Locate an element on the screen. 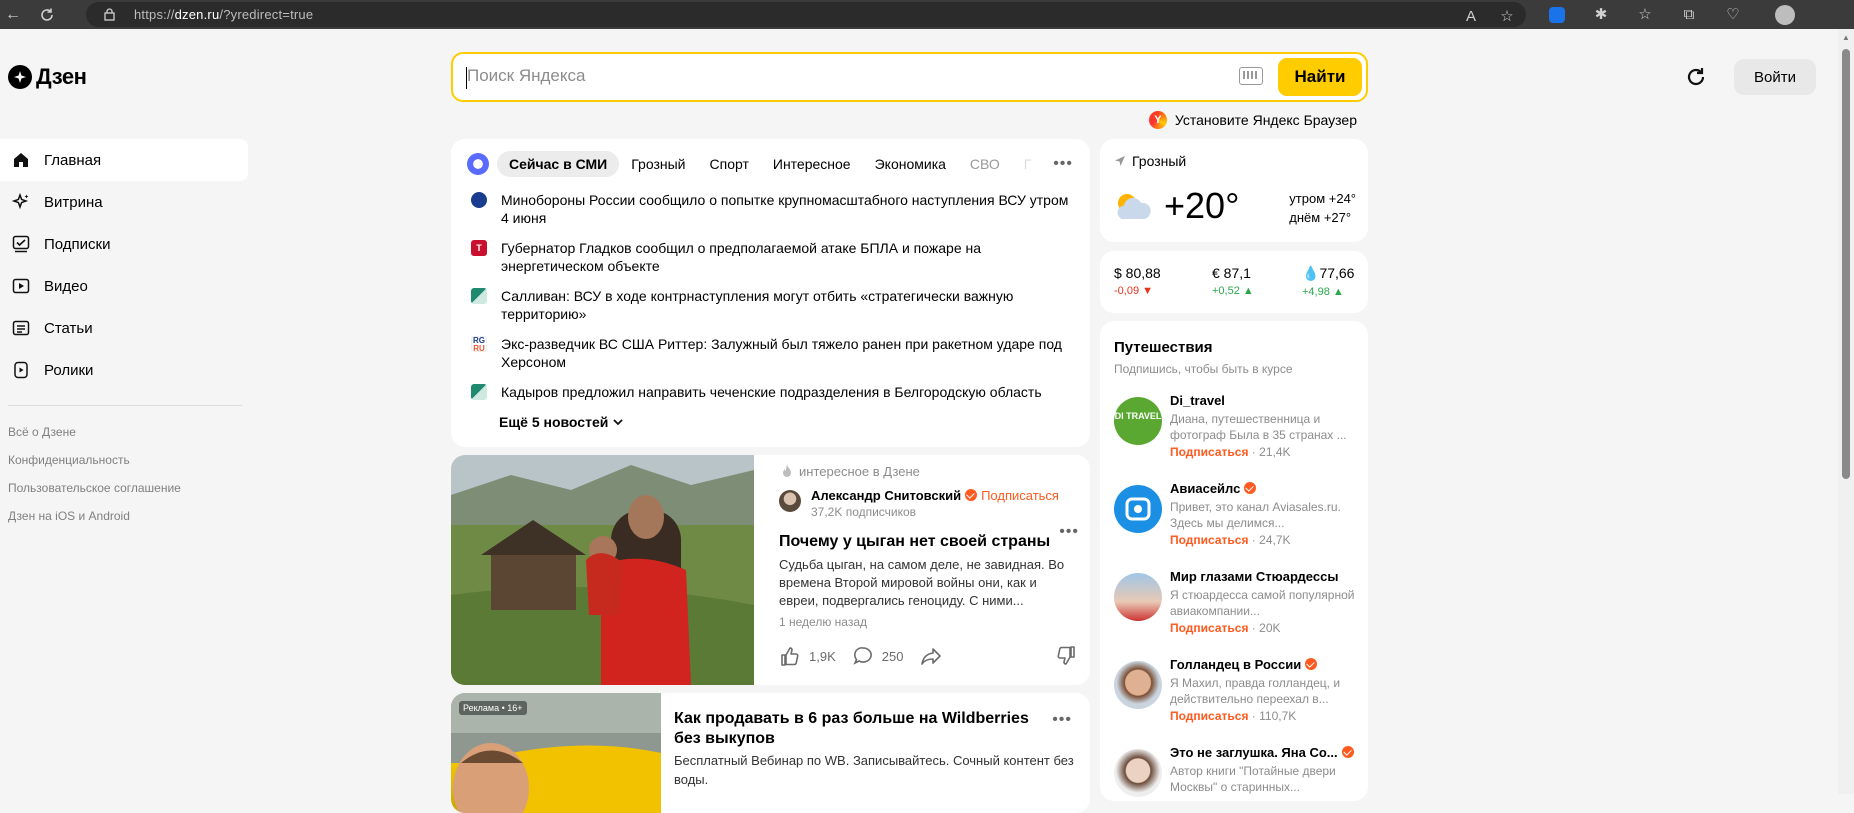 The height and width of the screenshot is (813, 1854). channel-name: Di_travel is located at coordinates (1262, 400).